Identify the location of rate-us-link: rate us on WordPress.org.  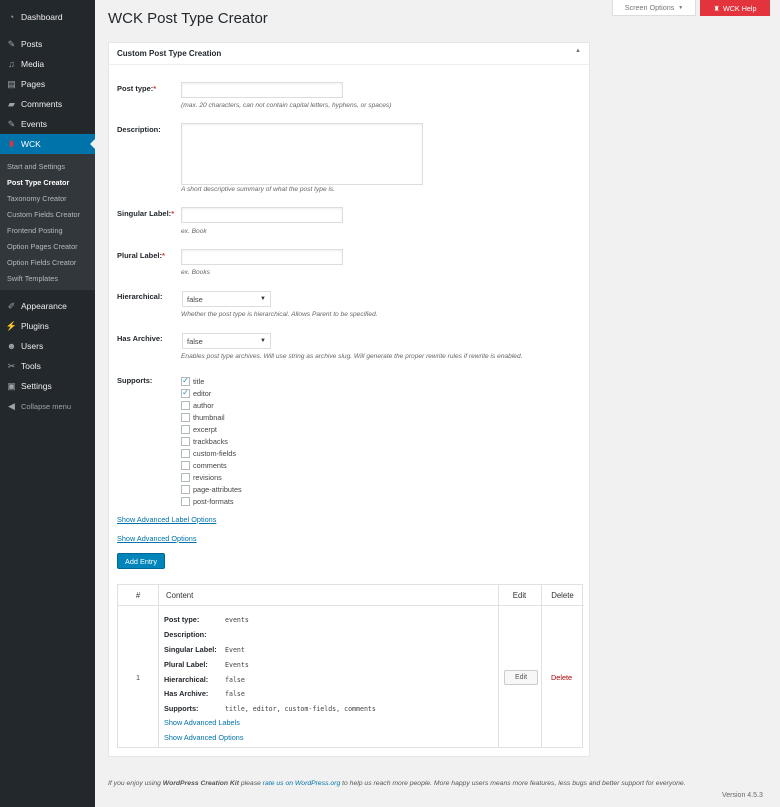
(301, 783).